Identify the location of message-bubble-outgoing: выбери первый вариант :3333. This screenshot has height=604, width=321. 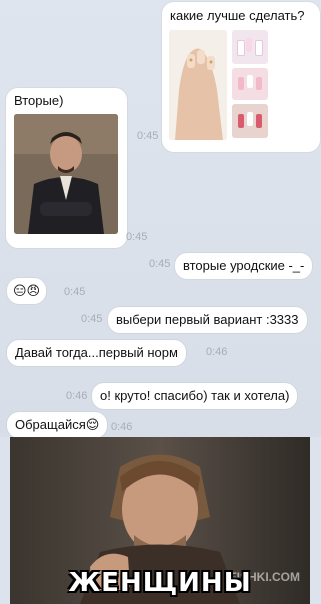
(207, 320).